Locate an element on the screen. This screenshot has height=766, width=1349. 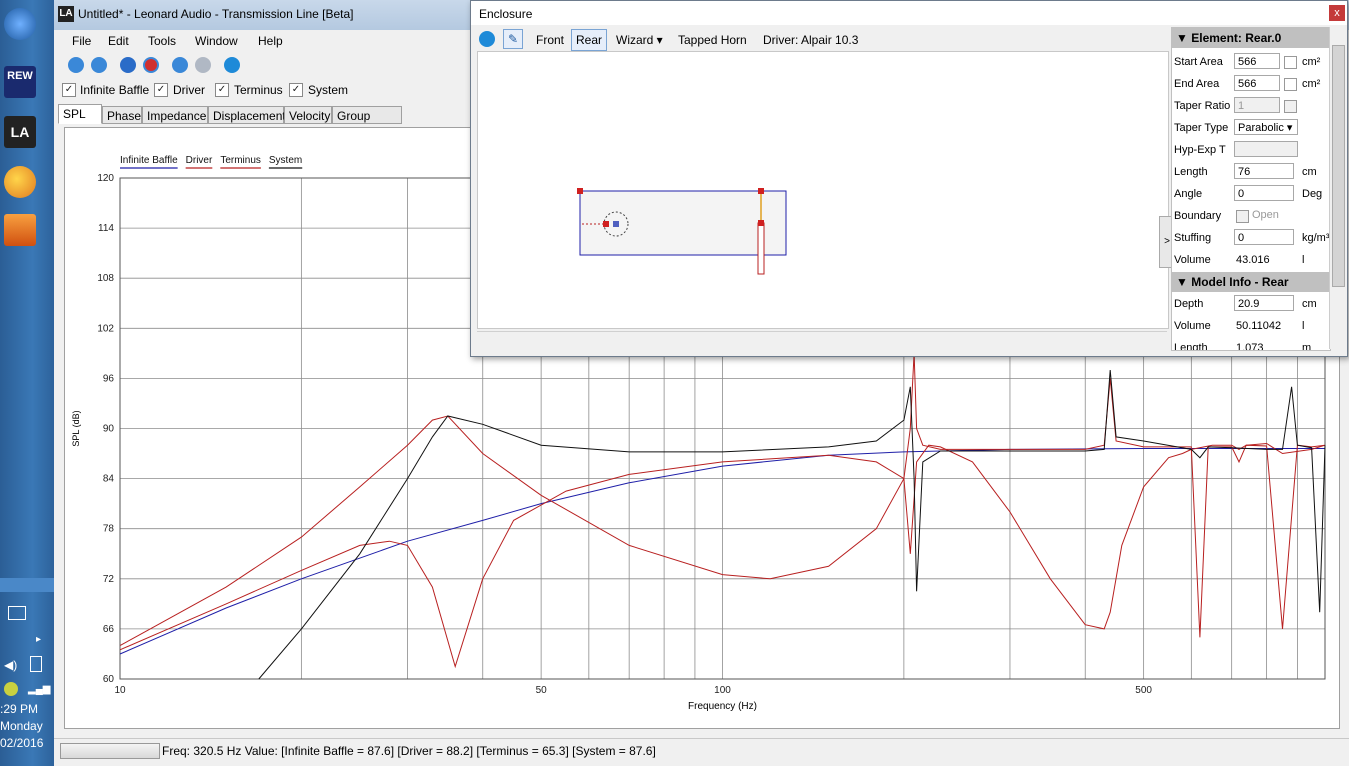
start-area-input: 566 is located at coordinates (1257, 61).